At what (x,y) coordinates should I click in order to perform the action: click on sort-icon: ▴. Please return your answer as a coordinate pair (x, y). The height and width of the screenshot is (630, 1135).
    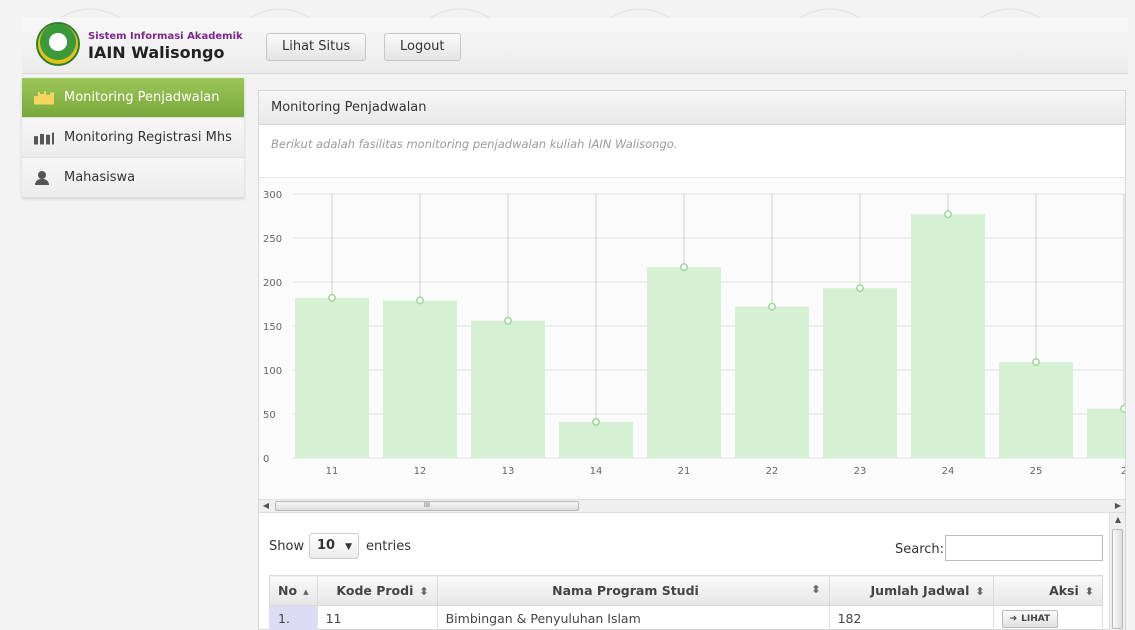
    Looking at the image, I should click on (306, 591).